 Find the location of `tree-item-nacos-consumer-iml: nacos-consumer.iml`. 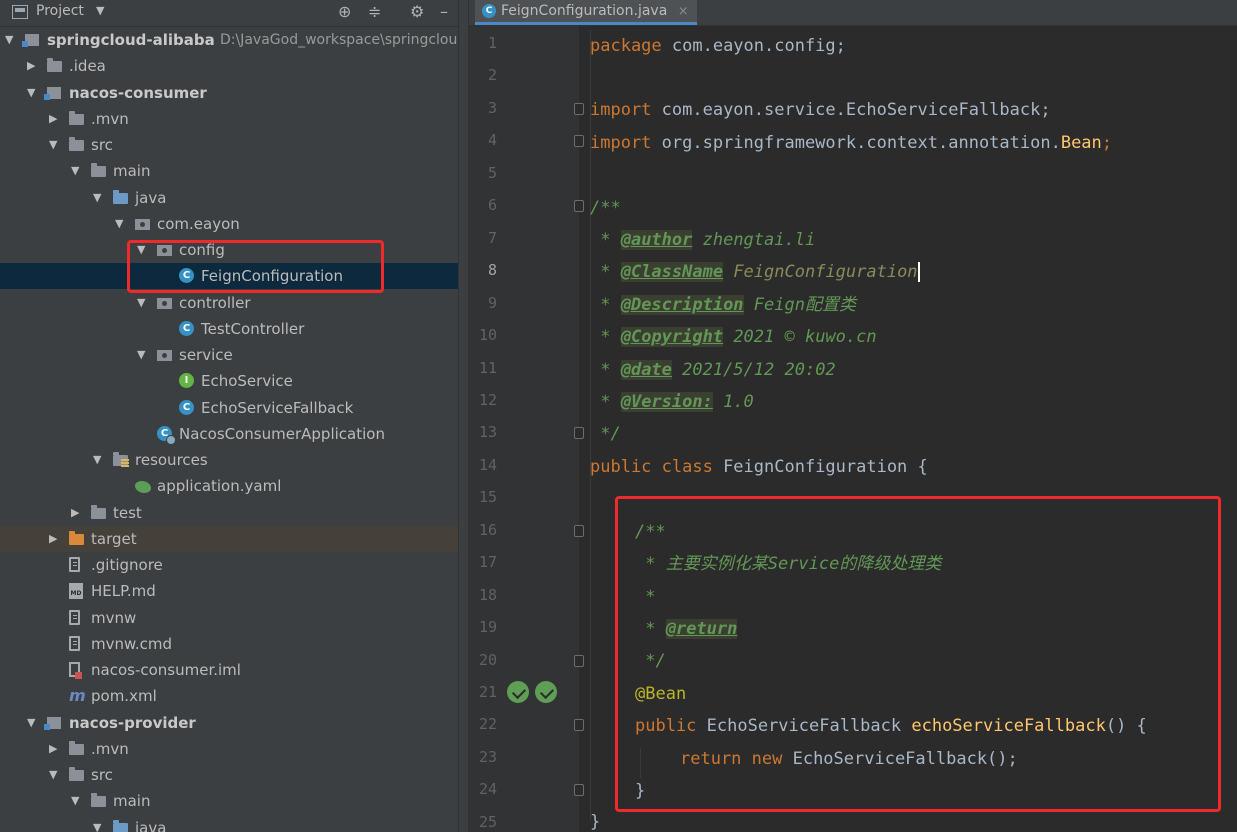

tree-item-nacos-consumer-iml: nacos-consumer.iml is located at coordinates (229, 670).